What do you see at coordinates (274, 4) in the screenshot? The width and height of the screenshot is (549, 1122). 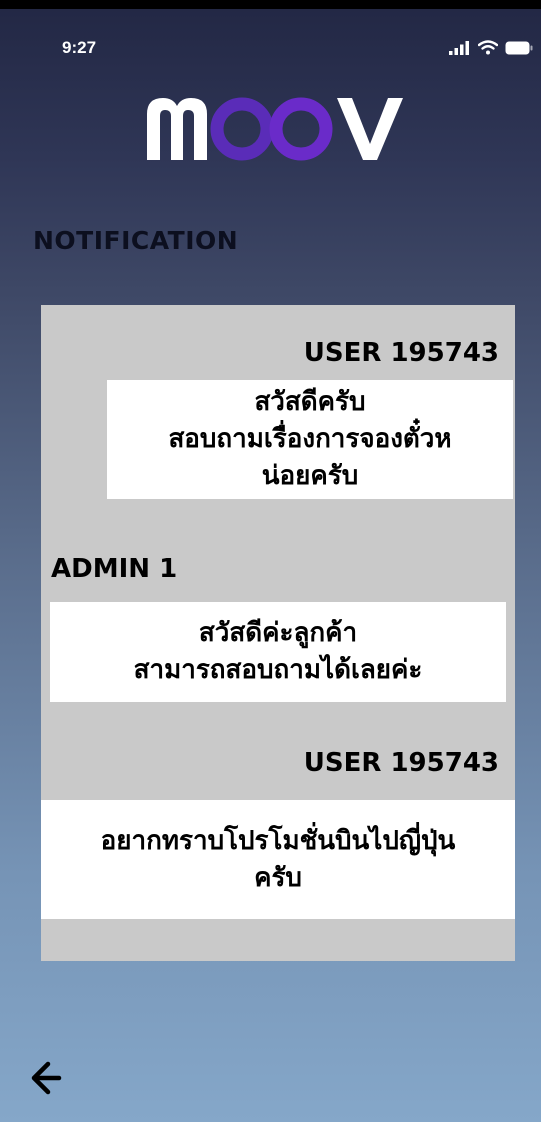 I see `top-edge` at bounding box center [274, 4].